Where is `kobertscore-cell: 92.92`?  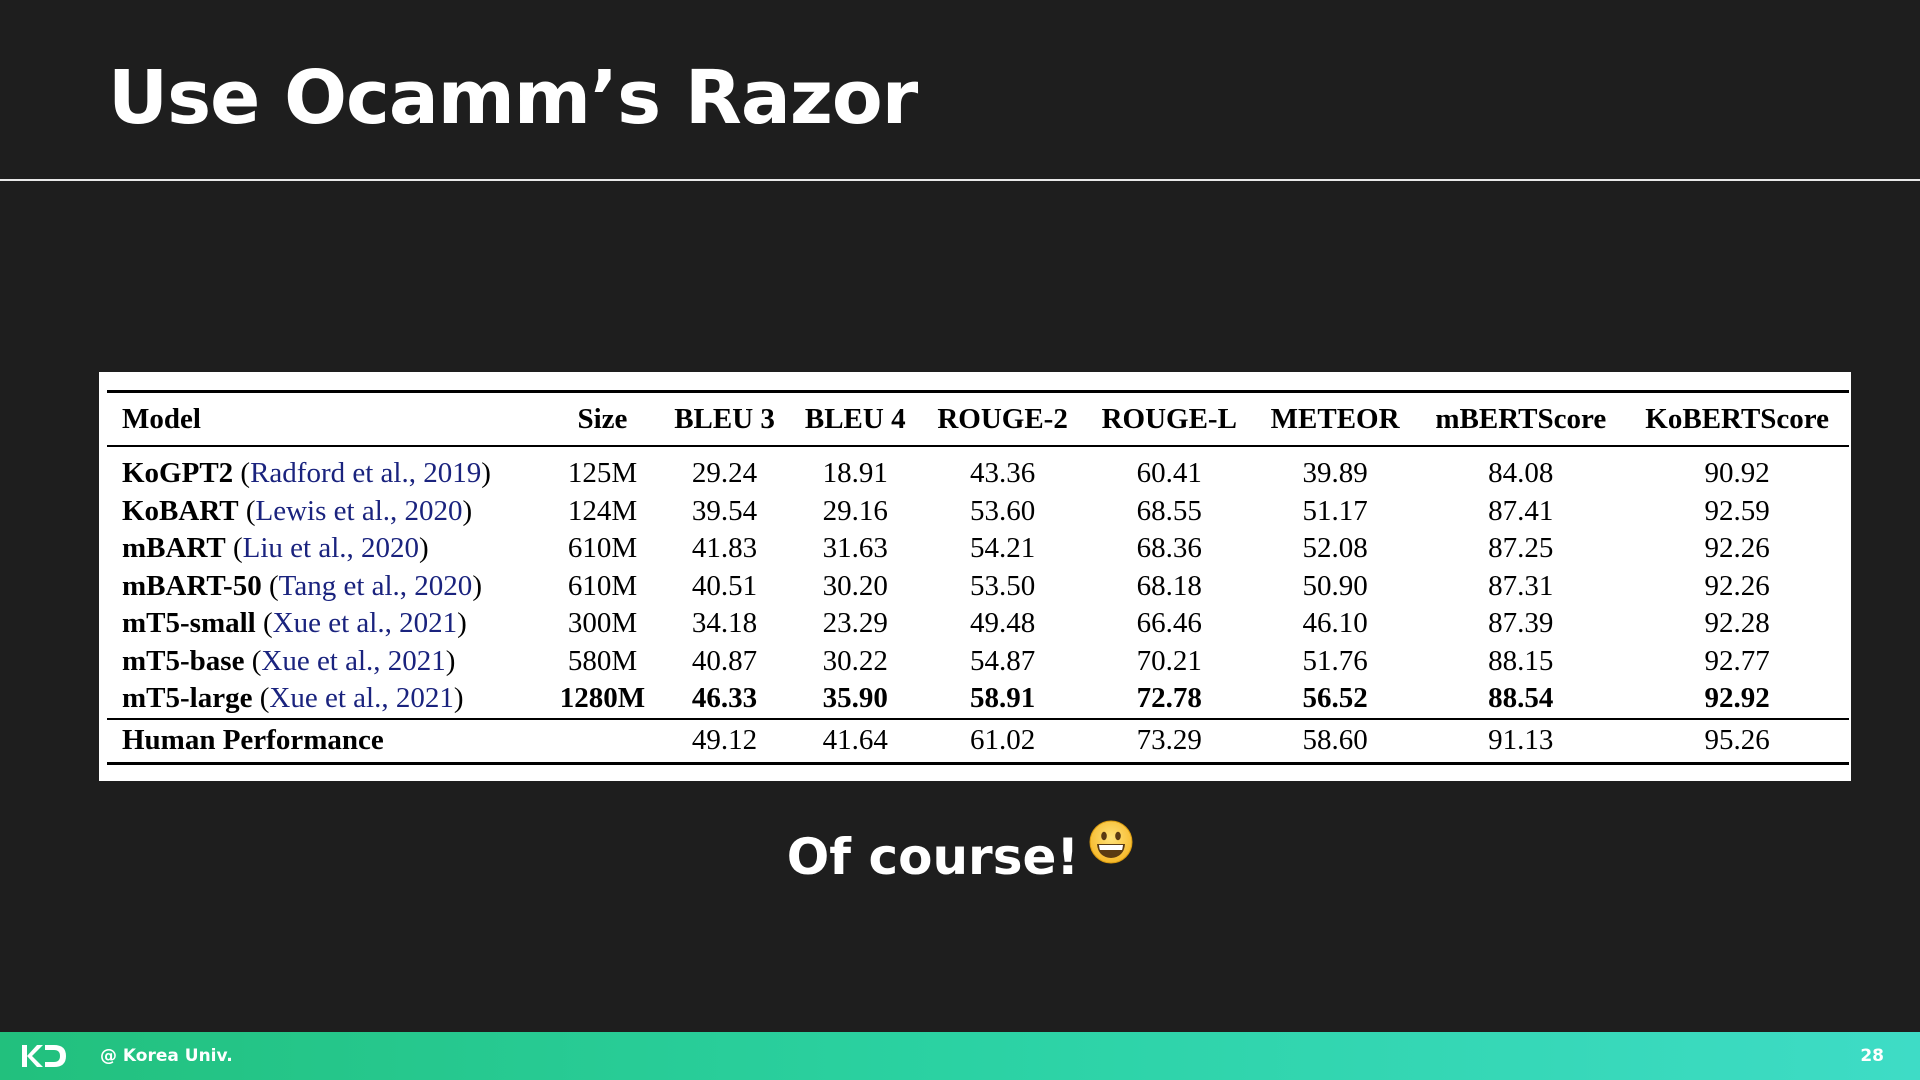 kobertscore-cell: 92.92 is located at coordinates (1737, 698).